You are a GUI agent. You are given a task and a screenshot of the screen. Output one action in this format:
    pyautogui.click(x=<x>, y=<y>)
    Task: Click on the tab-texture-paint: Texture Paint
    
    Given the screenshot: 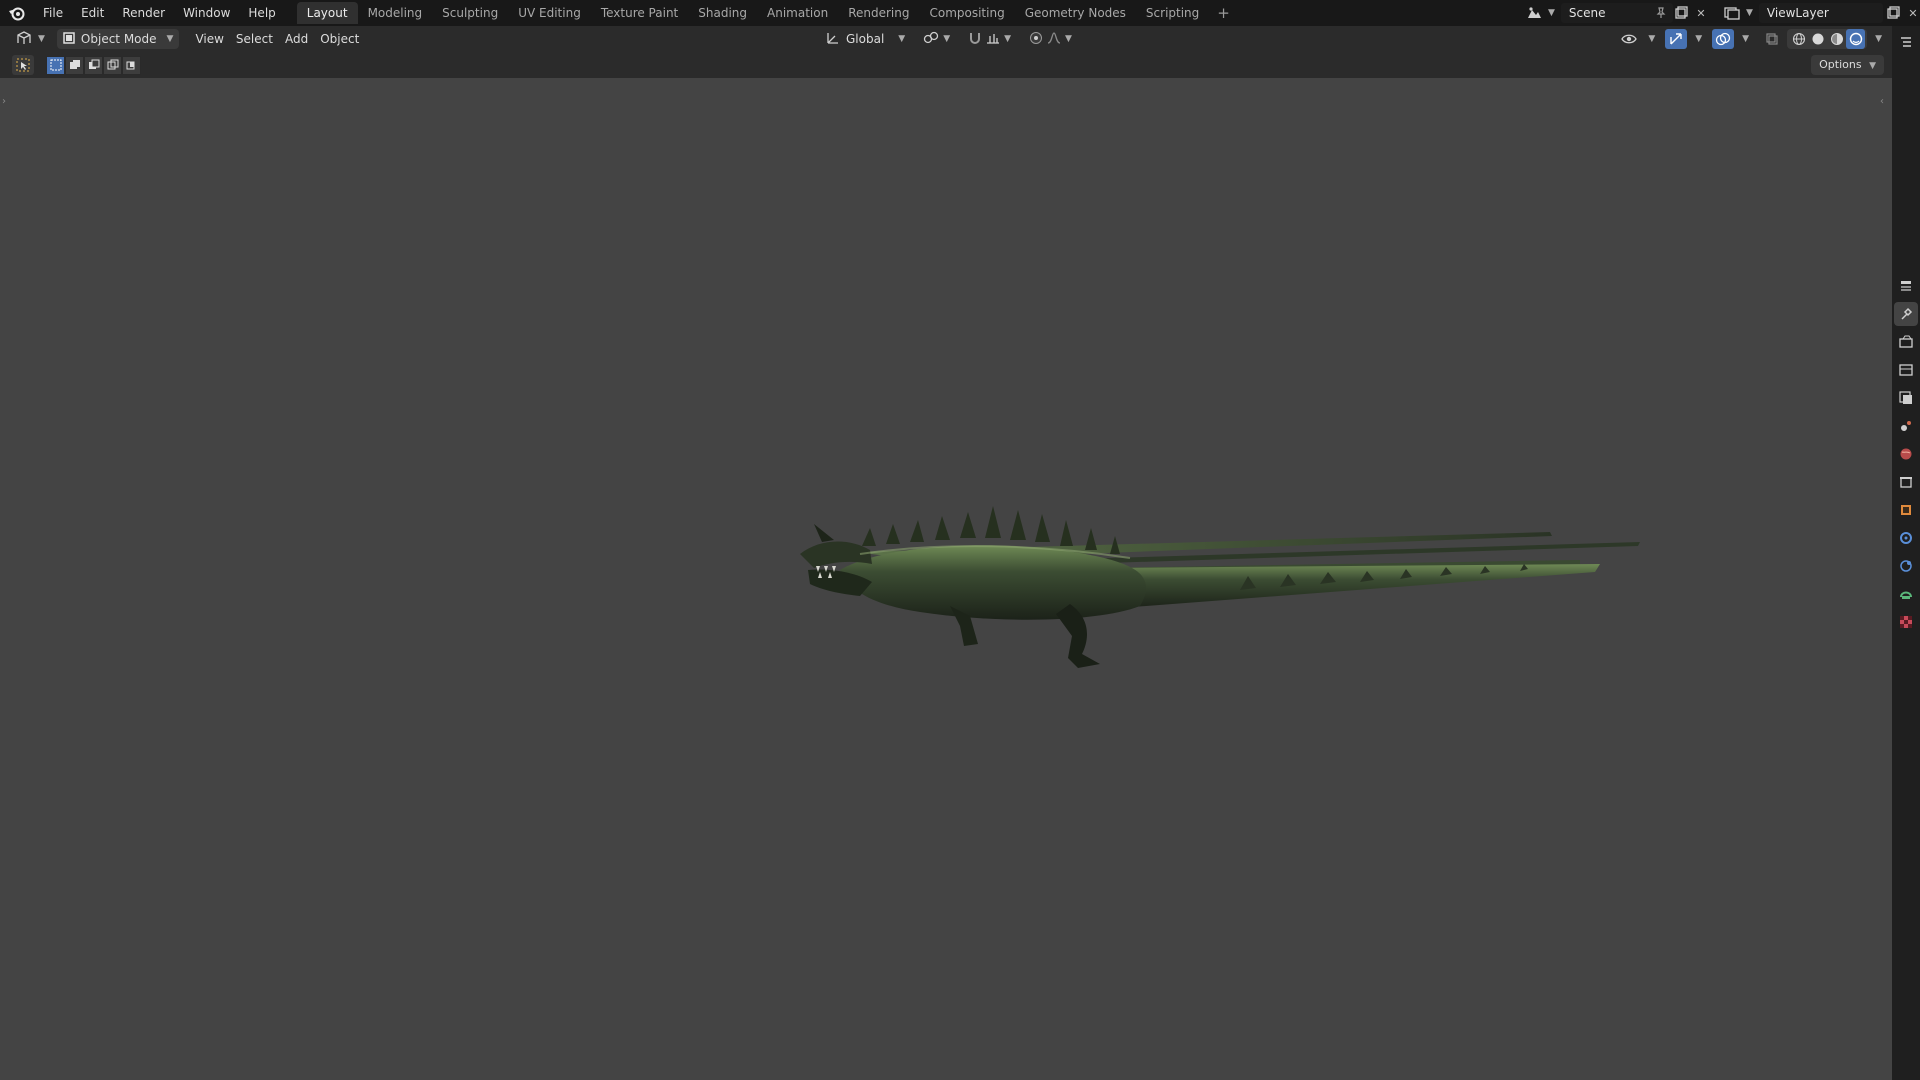 What is the action you would take?
    pyautogui.click(x=639, y=13)
    